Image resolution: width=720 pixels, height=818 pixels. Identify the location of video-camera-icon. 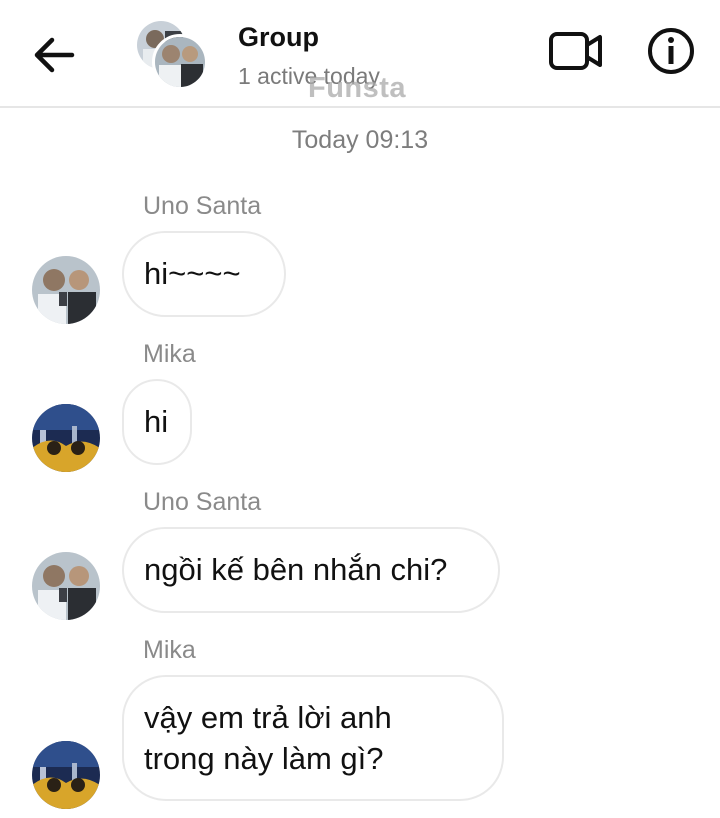
(575, 51).